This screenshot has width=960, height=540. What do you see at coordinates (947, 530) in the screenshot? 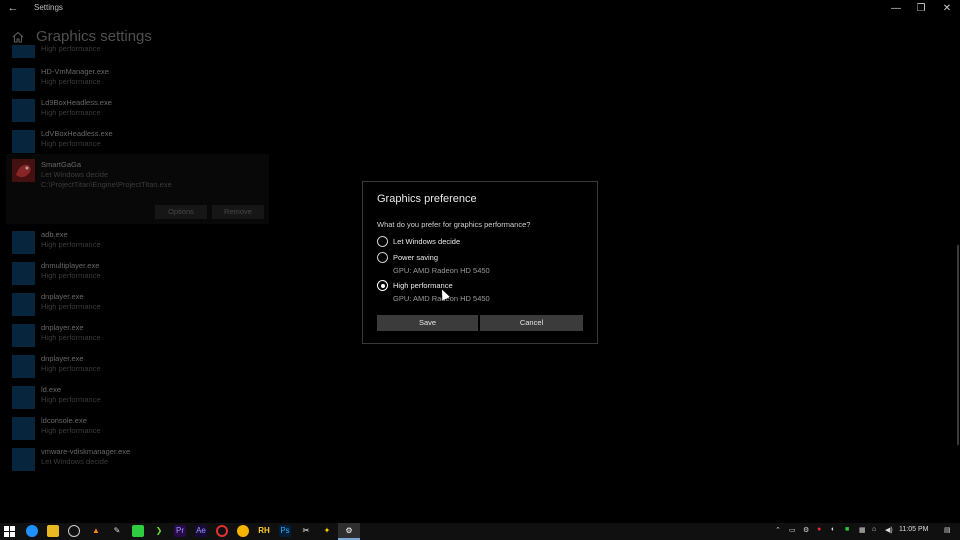
I see `notification-icon: ▤` at bounding box center [947, 530].